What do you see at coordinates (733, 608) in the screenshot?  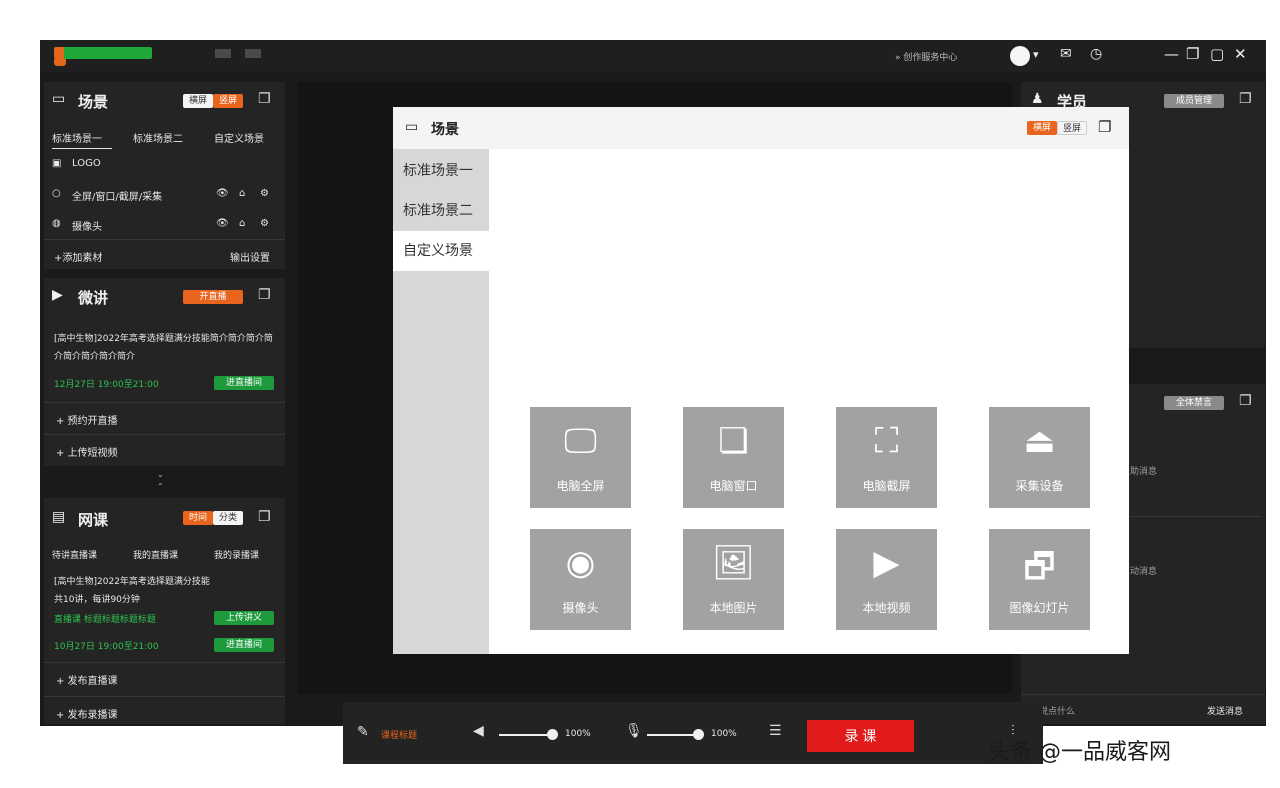 I see `tile-label: 本地图片` at bounding box center [733, 608].